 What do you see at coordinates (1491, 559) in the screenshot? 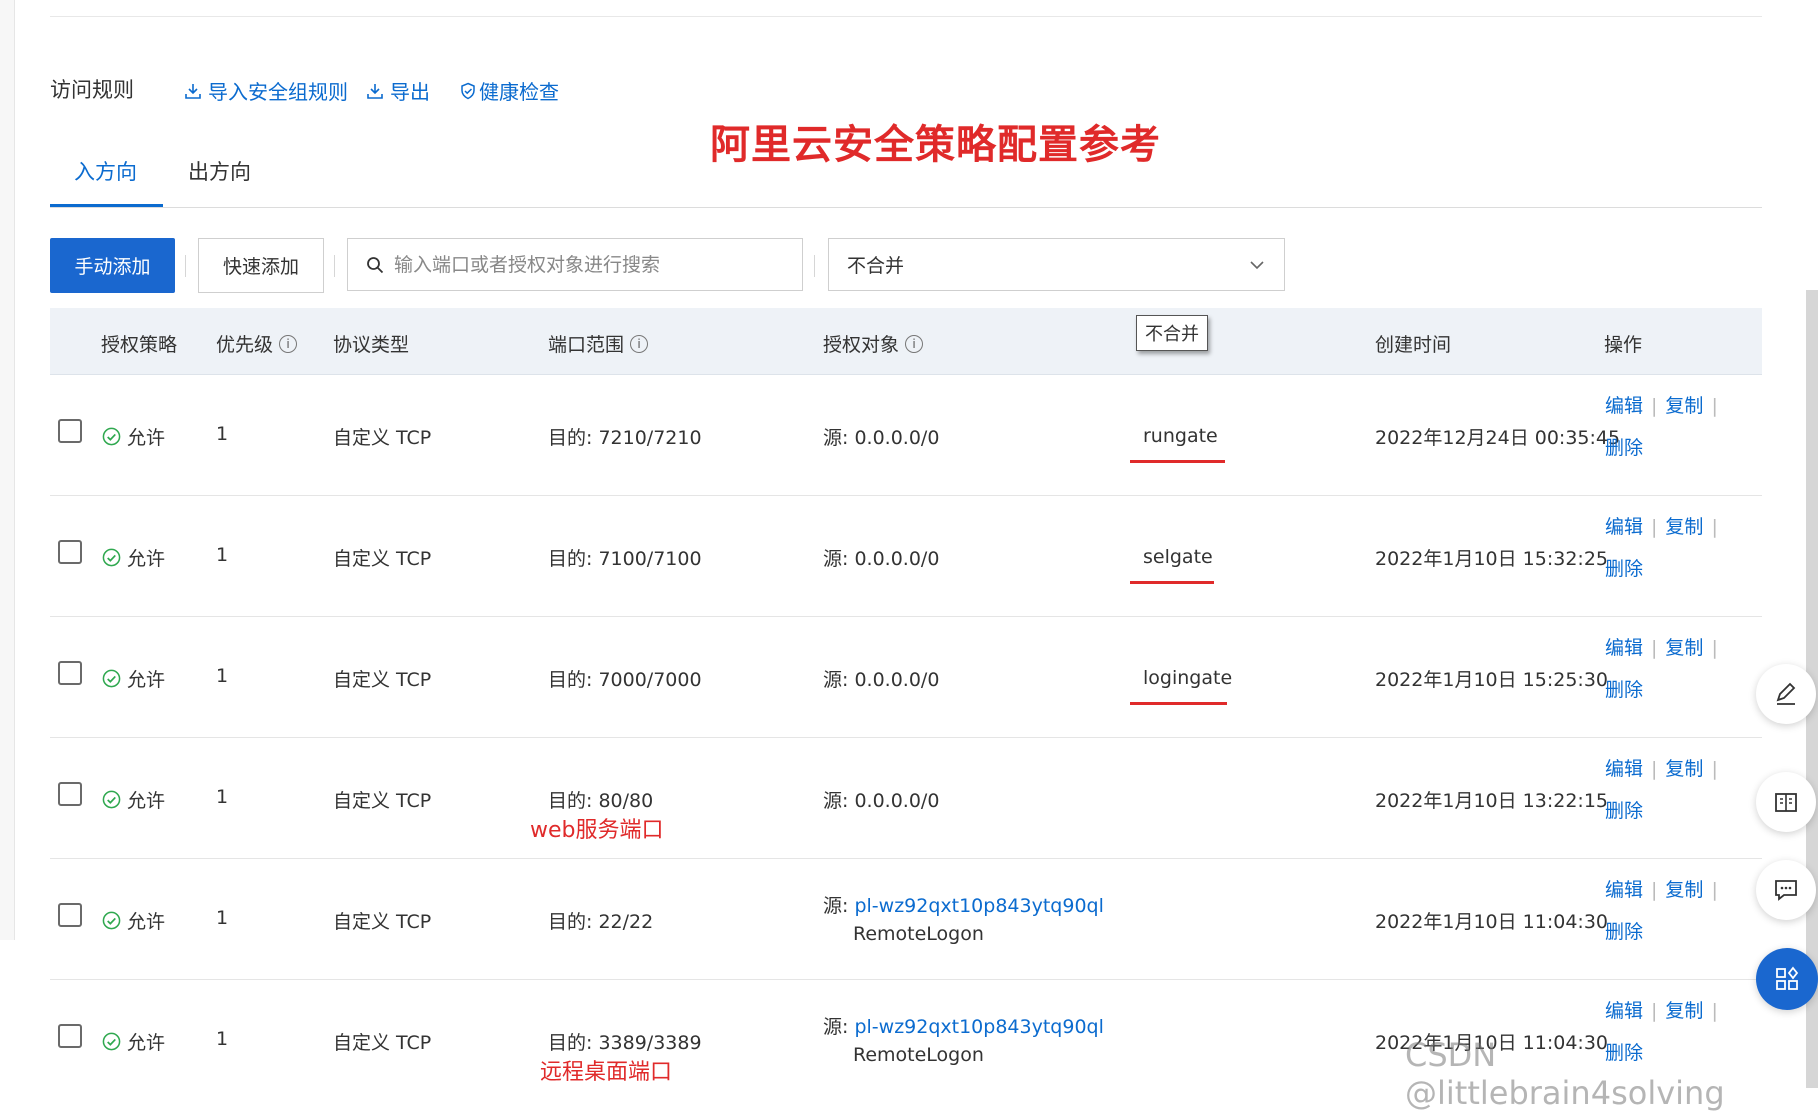
I see `created-time-cell: 2022年1月10日 15:32:25` at bounding box center [1491, 559].